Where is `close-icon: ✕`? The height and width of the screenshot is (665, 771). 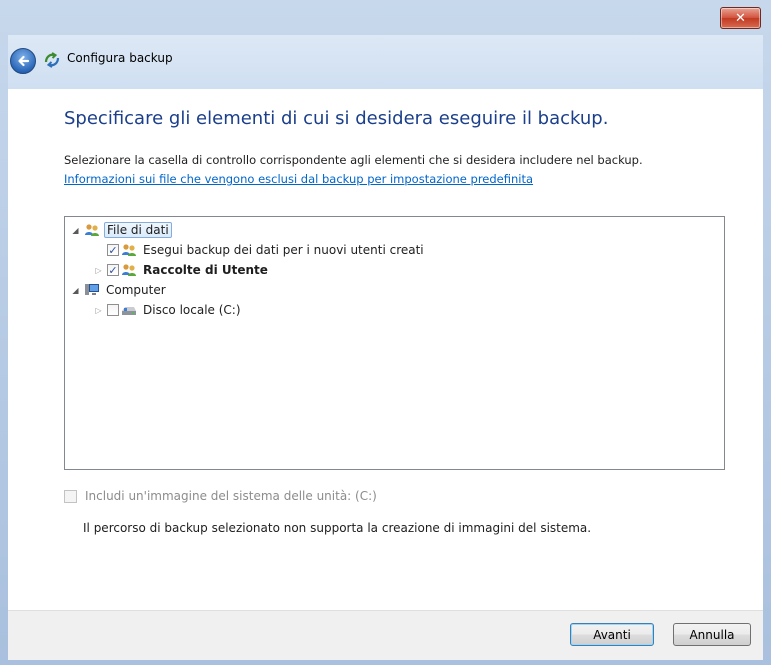
close-icon: ✕ is located at coordinates (740, 18).